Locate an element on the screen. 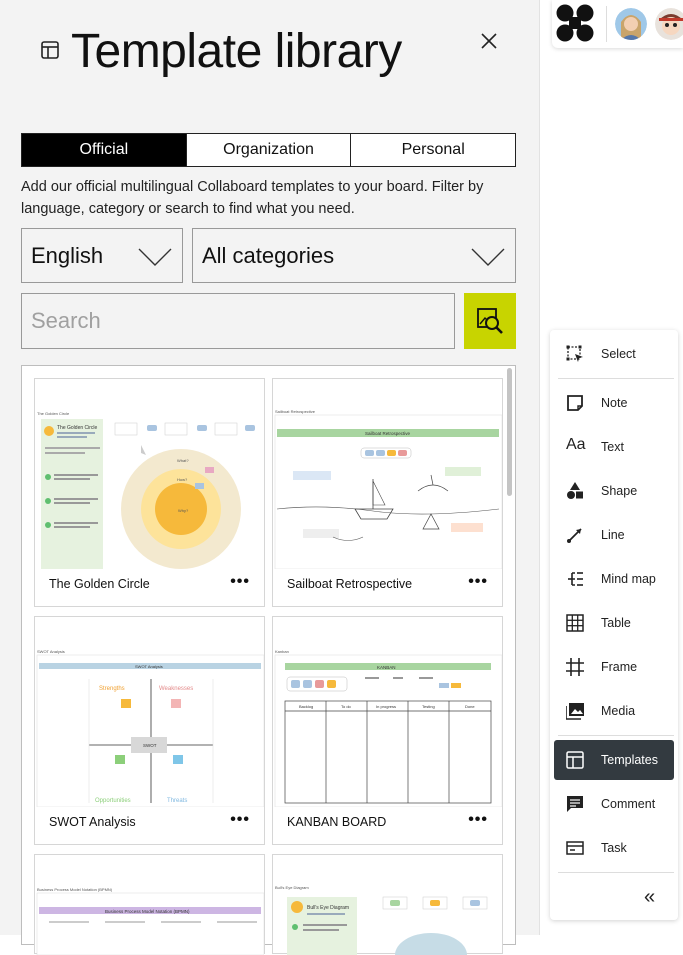 This screenshot has height=955, width=683. comment-icon is located at coordinates (575, 804).